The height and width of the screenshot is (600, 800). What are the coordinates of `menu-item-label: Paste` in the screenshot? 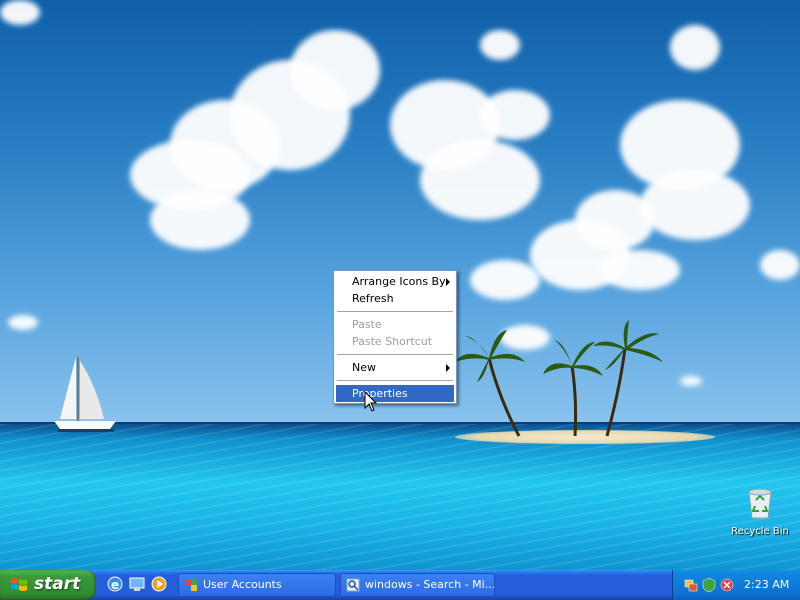 It's located at (367, 324).